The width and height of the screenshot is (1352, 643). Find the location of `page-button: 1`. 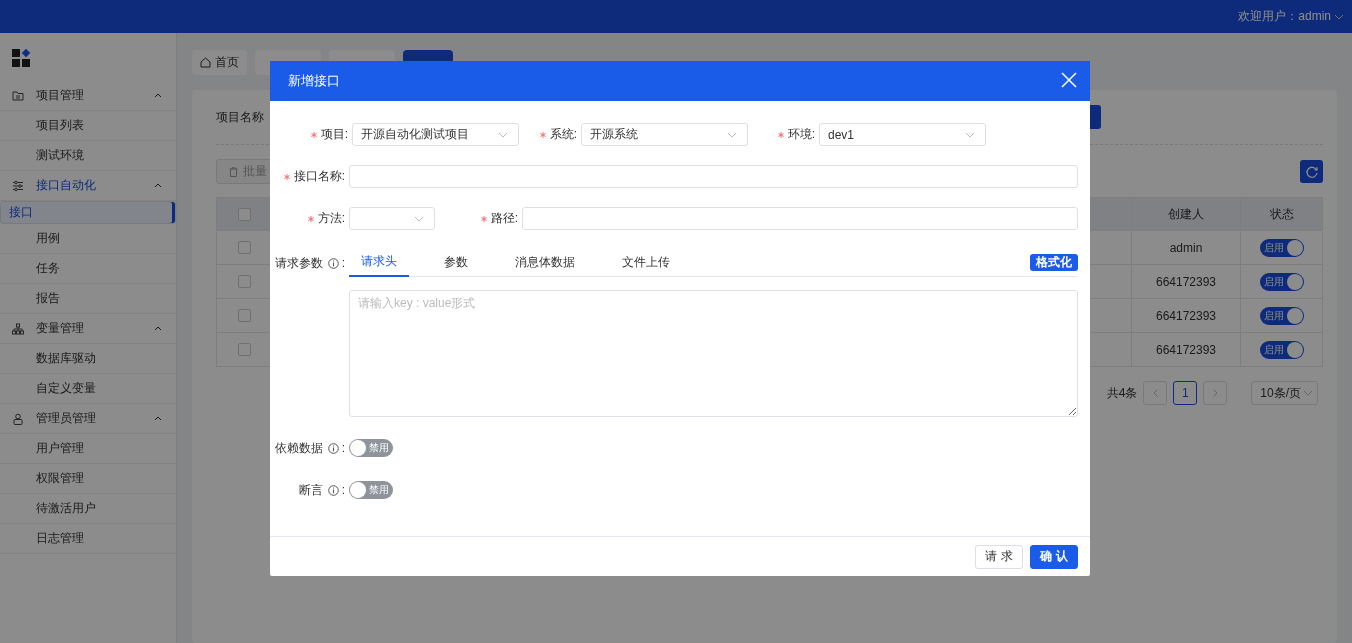

page-button: 1 is located at coordinates (1185, 393).